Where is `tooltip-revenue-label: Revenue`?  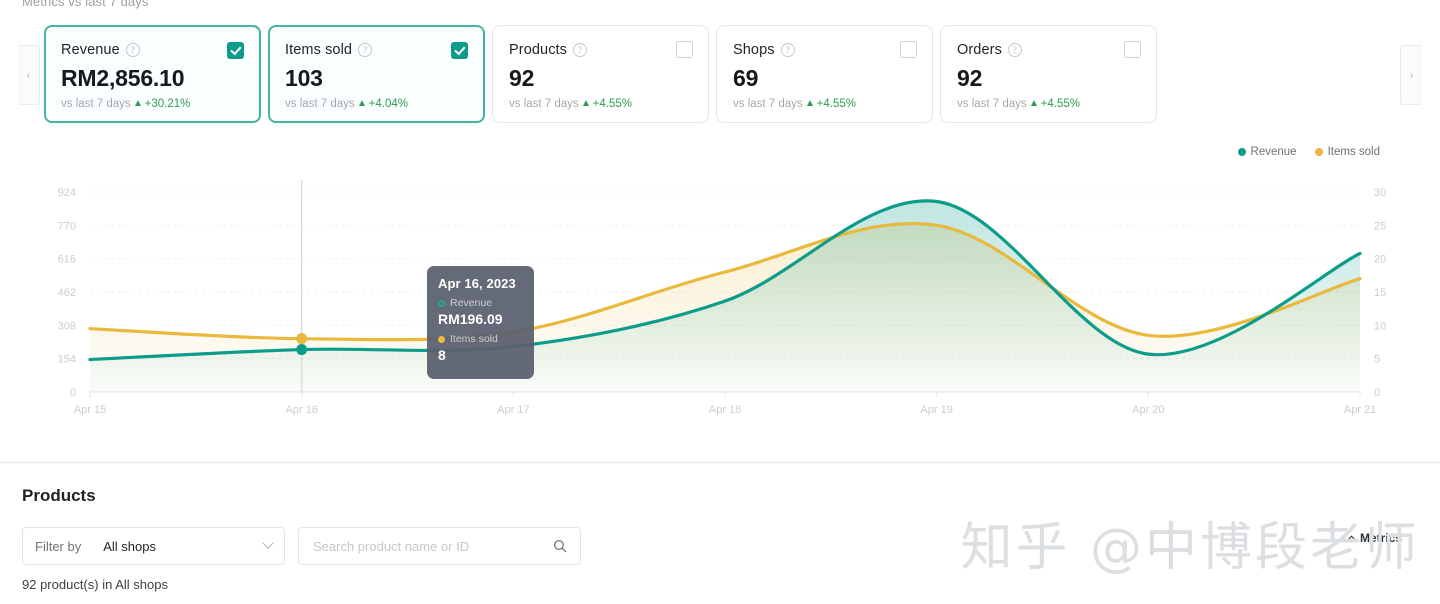
tooltip-revenue-label: Revenue is located at coordinates (471, 303).